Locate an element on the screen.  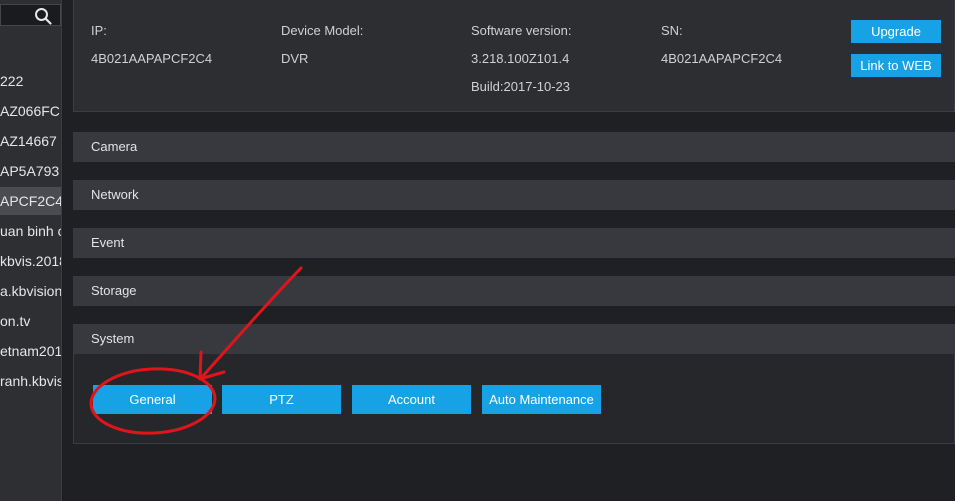
section-network: Network is located at coordinates (514, 195).